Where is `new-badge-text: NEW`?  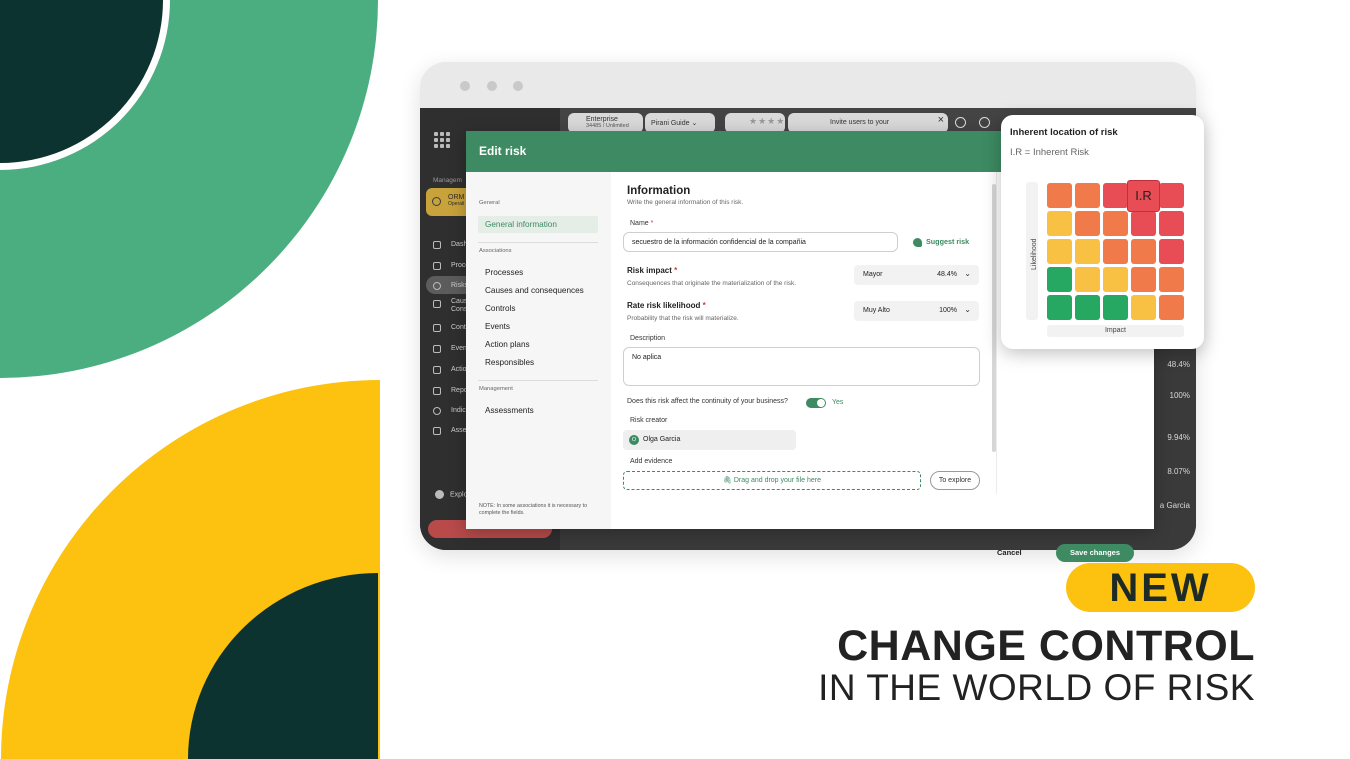 new-badge-text: NEW is located at coordinates (1160, 588).